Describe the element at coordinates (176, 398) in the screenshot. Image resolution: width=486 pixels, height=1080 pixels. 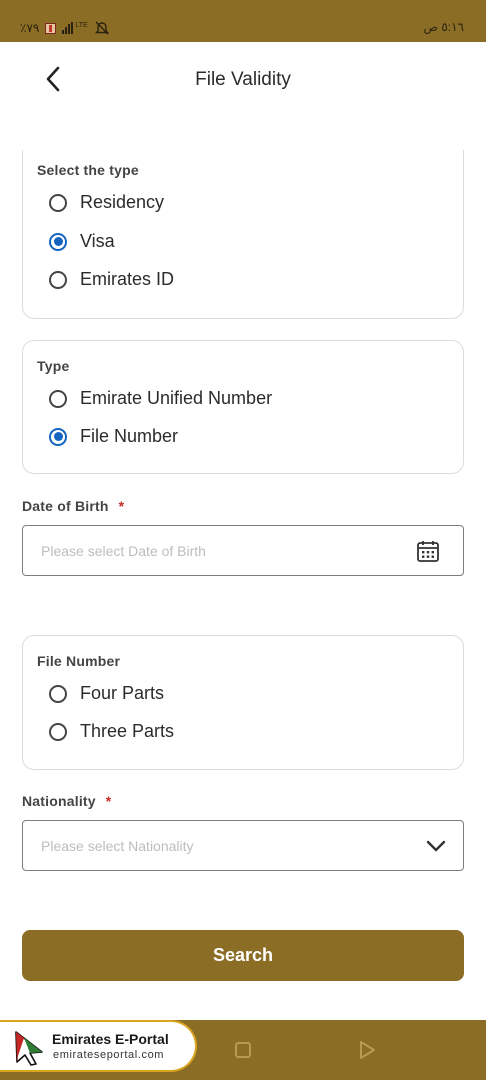
I see `radio-label: Emirate Unified Number` at that location.